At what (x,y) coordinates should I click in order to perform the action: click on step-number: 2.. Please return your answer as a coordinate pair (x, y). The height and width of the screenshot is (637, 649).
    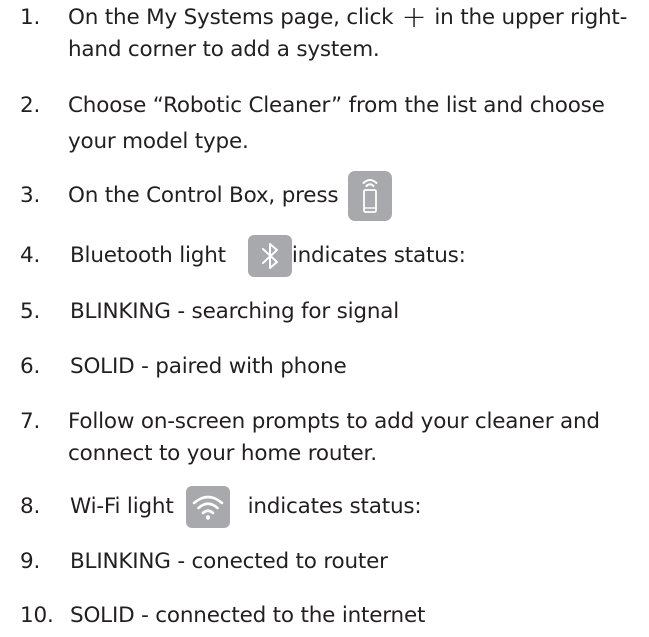
    Looking at the image, I should click on (30, 105).